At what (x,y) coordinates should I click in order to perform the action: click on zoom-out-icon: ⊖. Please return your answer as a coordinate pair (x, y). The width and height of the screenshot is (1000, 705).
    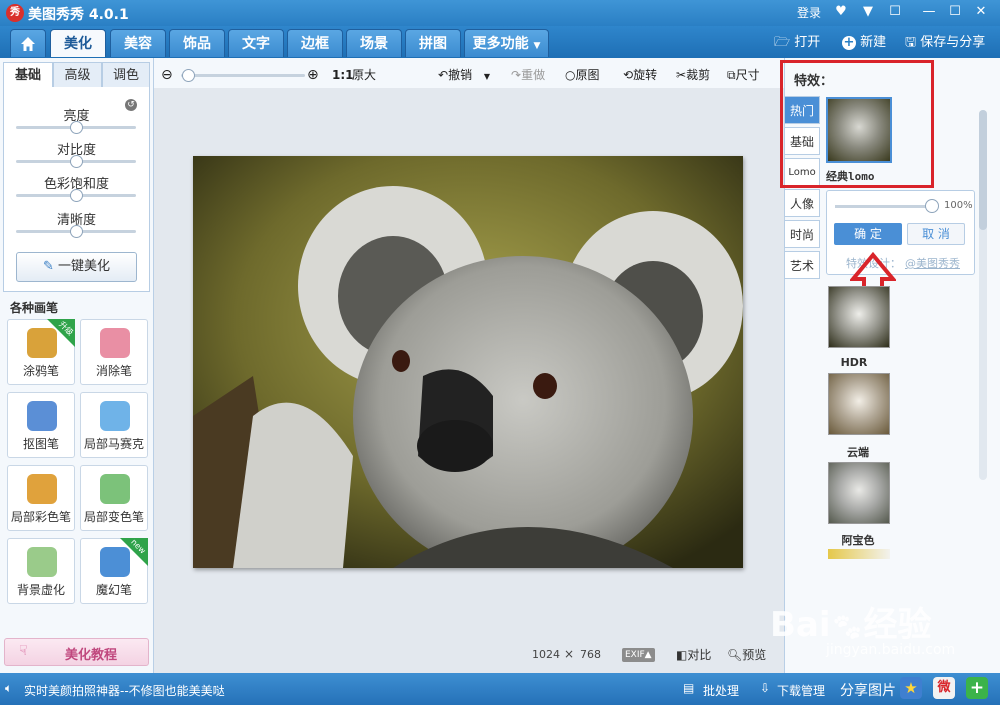
    Looking at the image, I should click on (167, 75).